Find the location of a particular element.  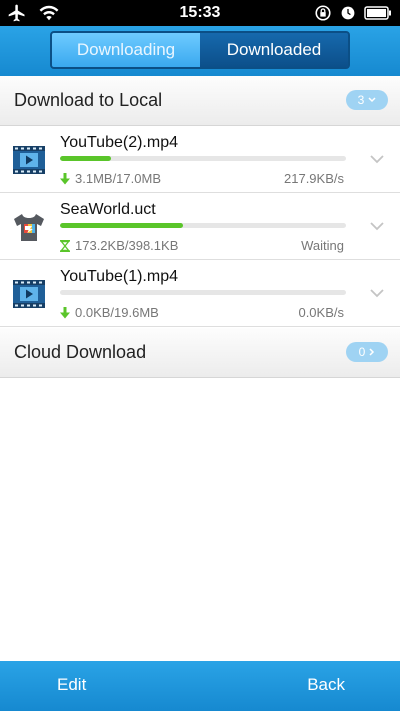

alarm-icon is located at coordinates (348, 13).